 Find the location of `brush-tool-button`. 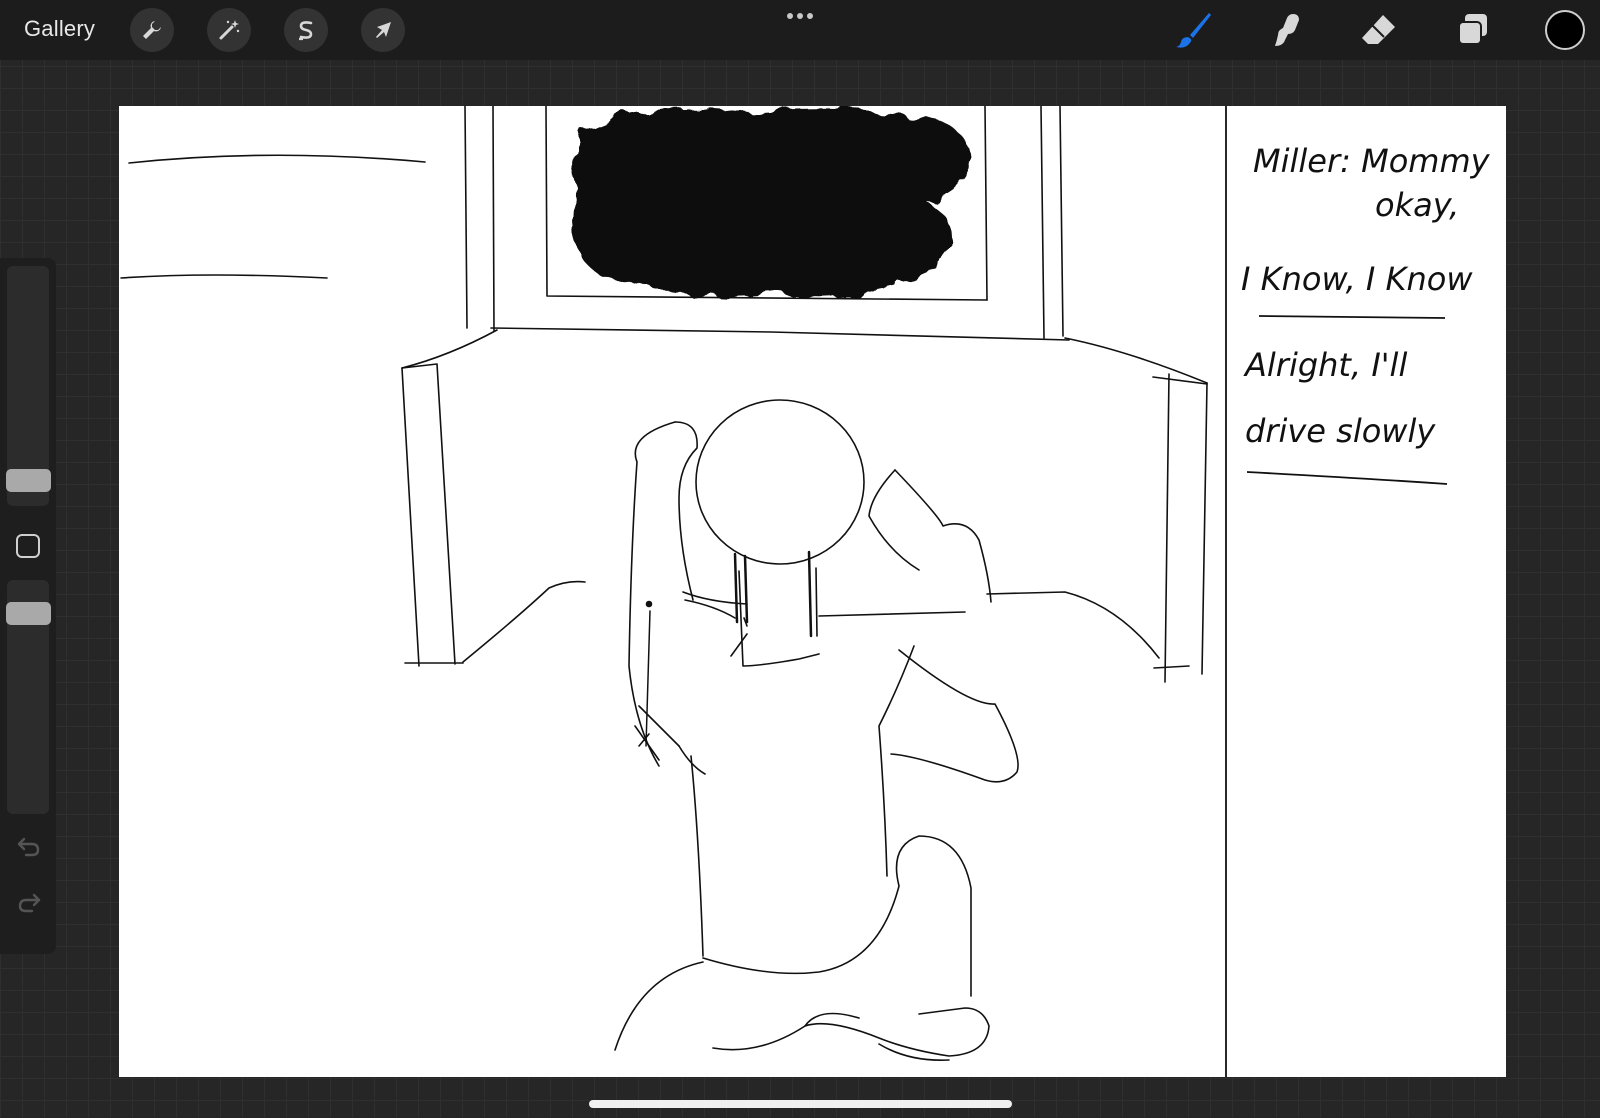

brush-tool-button is located at coordinates (1193, 30).